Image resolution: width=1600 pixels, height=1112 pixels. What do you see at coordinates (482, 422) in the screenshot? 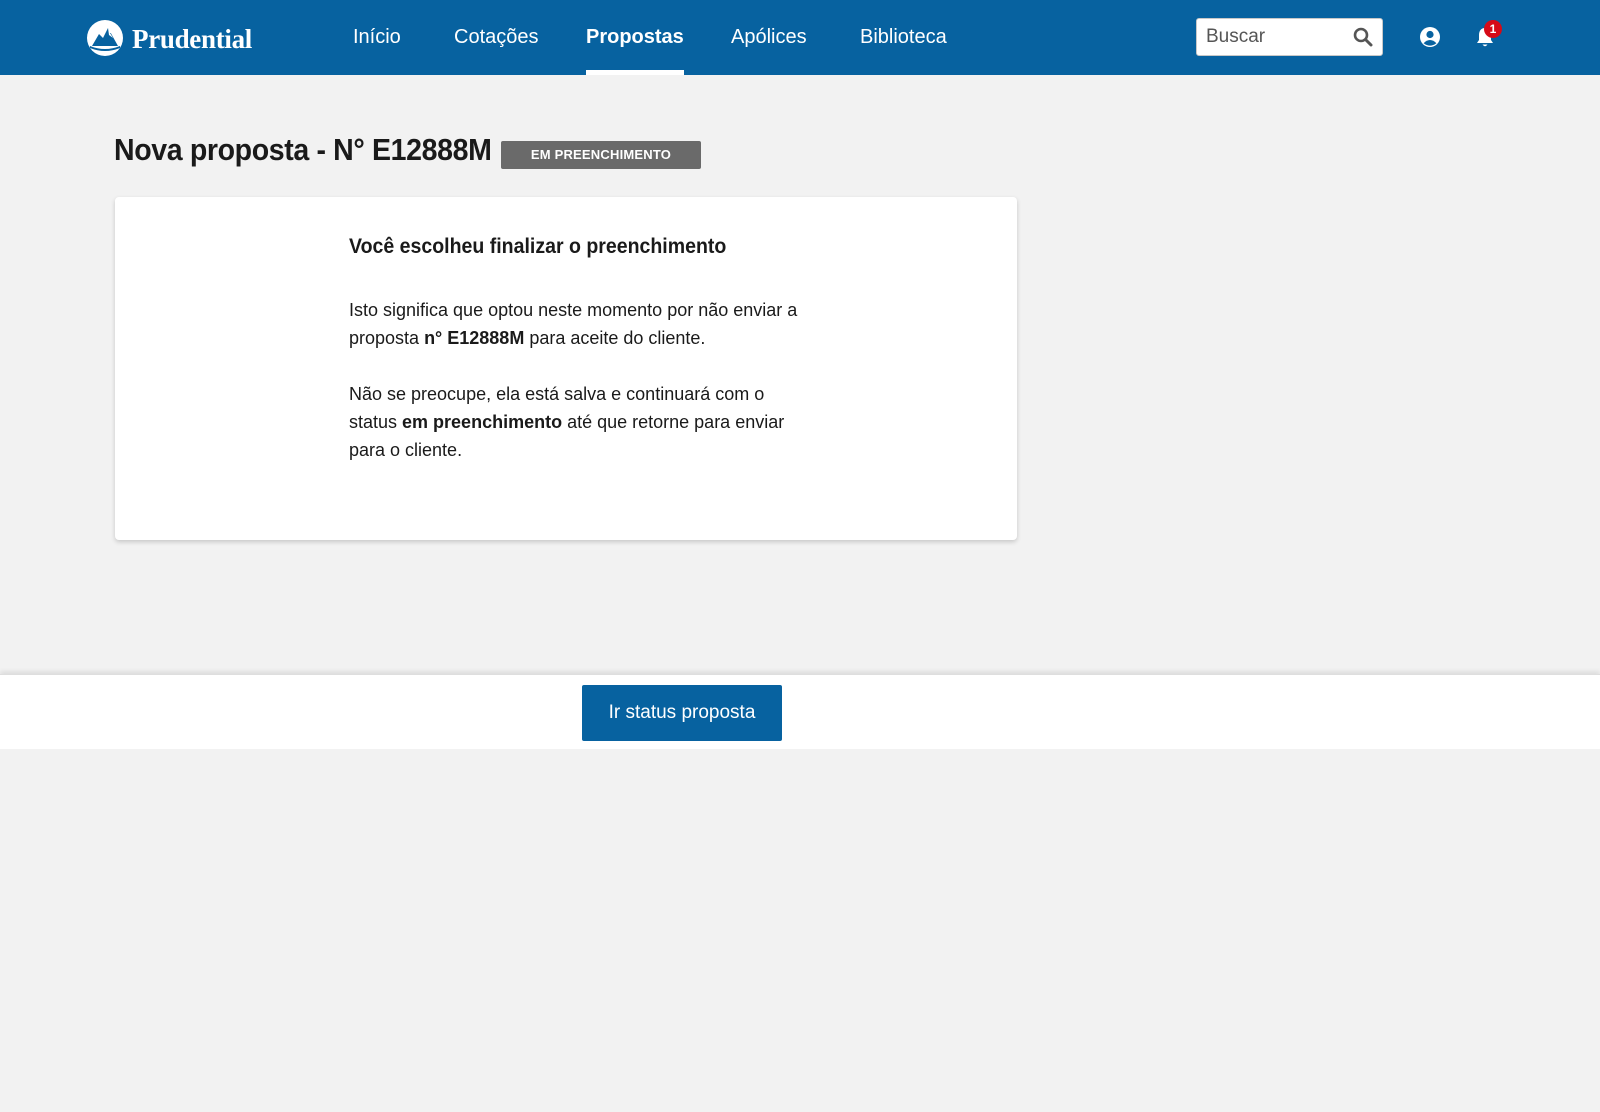
I see `status-emphasis: em preenchimento` at bounding box center [482, 422].